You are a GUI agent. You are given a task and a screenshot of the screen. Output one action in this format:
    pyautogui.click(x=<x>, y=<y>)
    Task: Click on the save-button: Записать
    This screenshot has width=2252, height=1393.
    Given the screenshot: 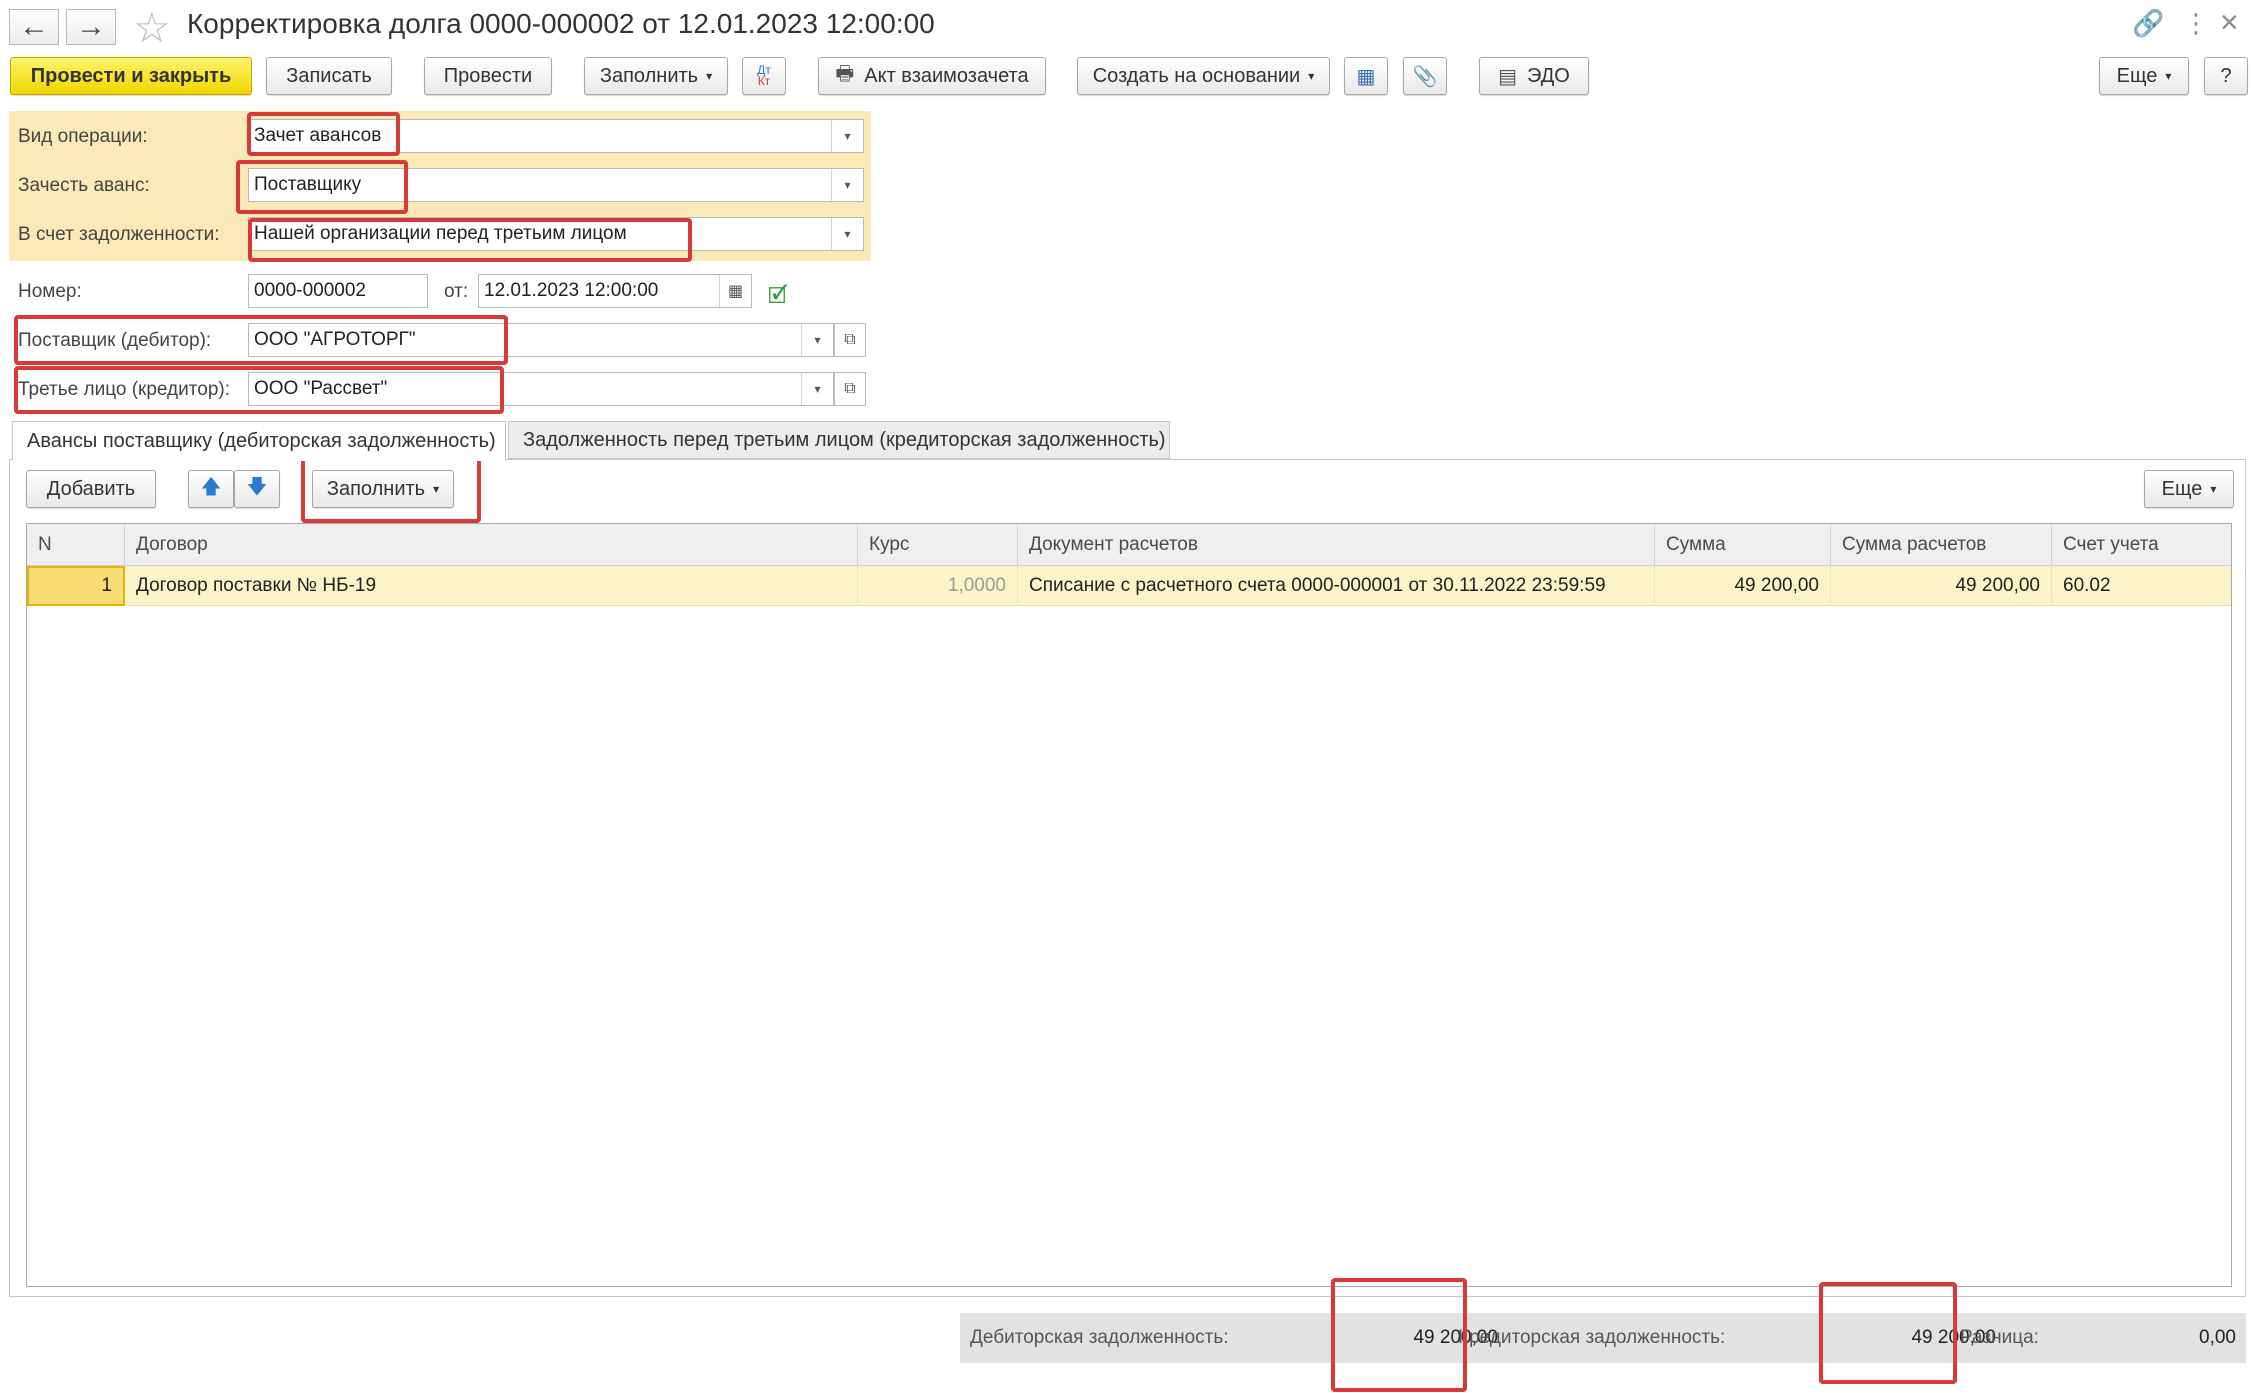 What is the action you would take?
    pyautogui.click(x=329, y=76)
    